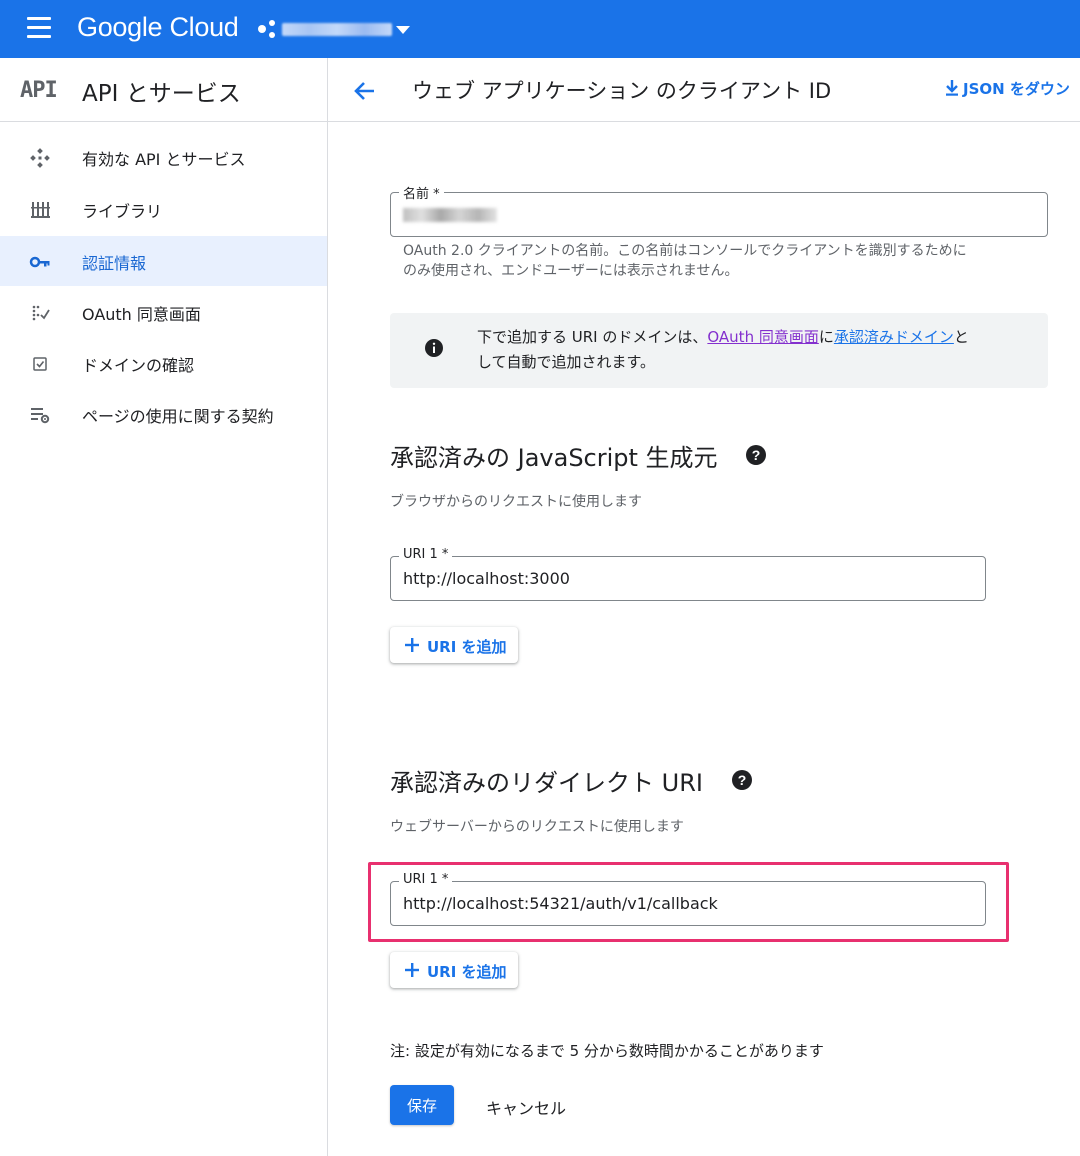  I want to click on oauth-consent-link: OAuth 同意画面, so click(762, 337).